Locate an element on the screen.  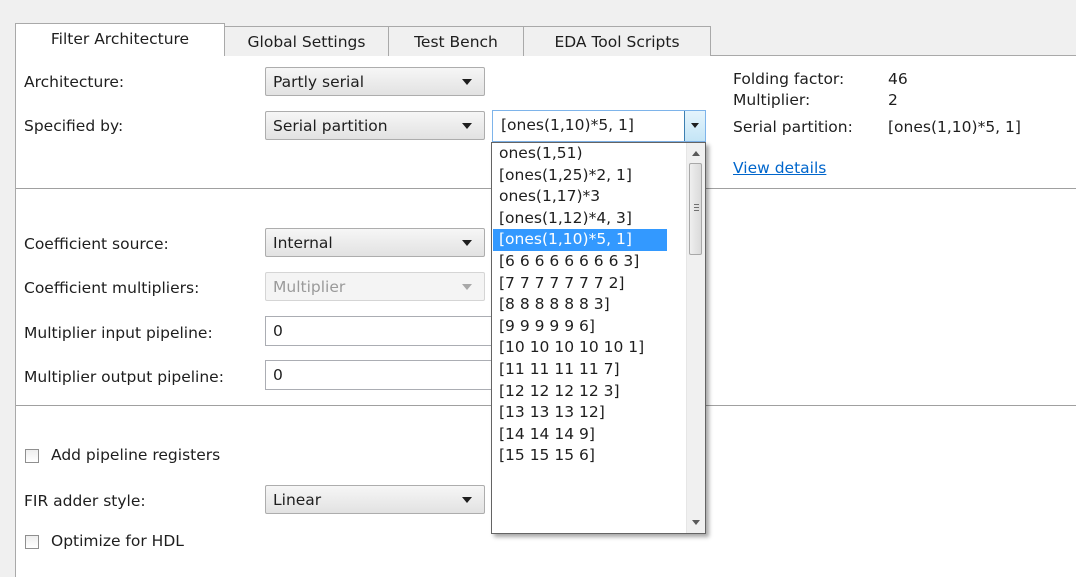
scroll-up-icon is located at coordinates (696, 153).